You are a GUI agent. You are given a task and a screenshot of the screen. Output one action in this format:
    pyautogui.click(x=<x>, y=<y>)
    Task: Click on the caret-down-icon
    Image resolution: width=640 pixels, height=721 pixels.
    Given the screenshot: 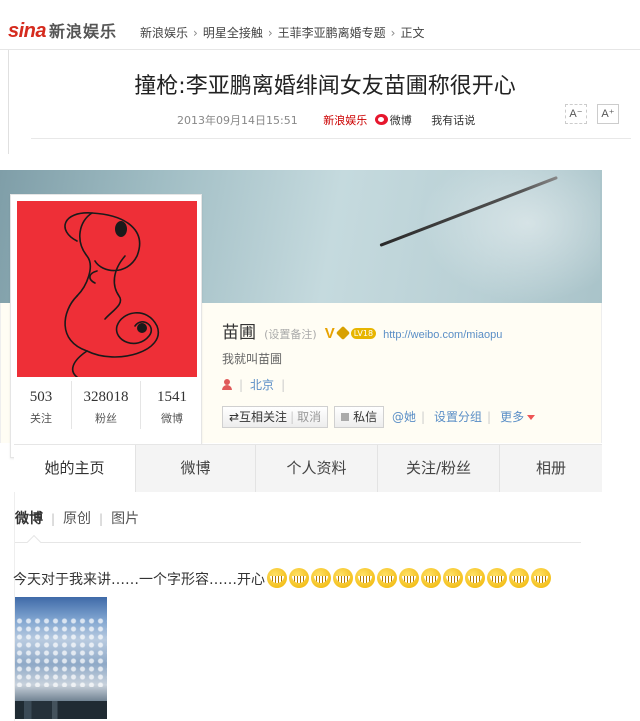 What is the action you would take?
    pyautogui.click(x=531, y=417)
    